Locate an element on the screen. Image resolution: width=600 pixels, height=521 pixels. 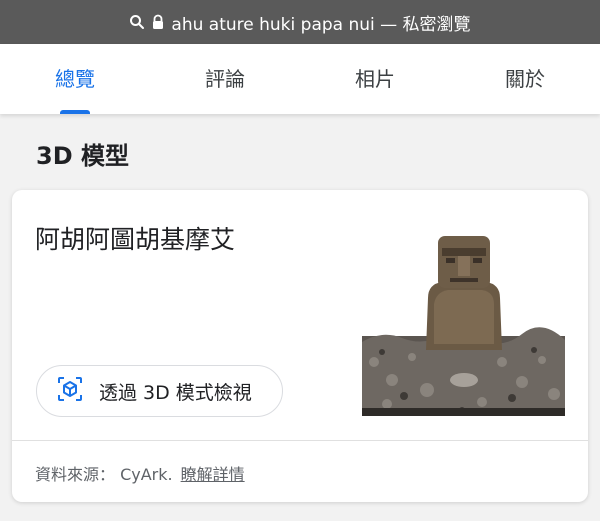
view-in-3d-label: 透過 3D 模式檢視 is located at coordinates (175, 392).